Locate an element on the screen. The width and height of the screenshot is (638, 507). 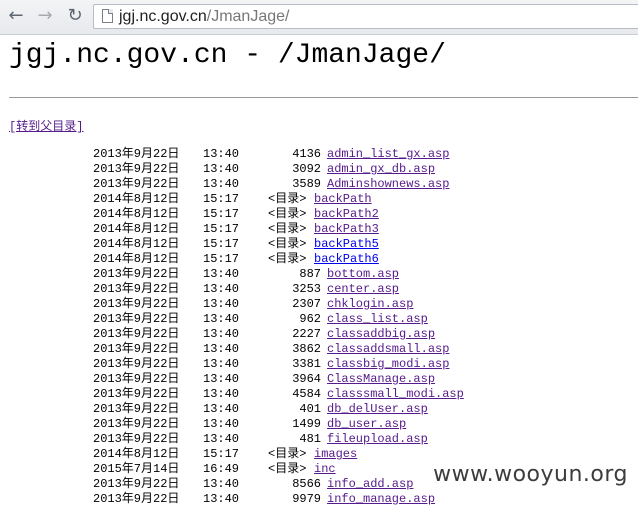
url-path: /JmanJage/ is located at coordinates (248, 16).